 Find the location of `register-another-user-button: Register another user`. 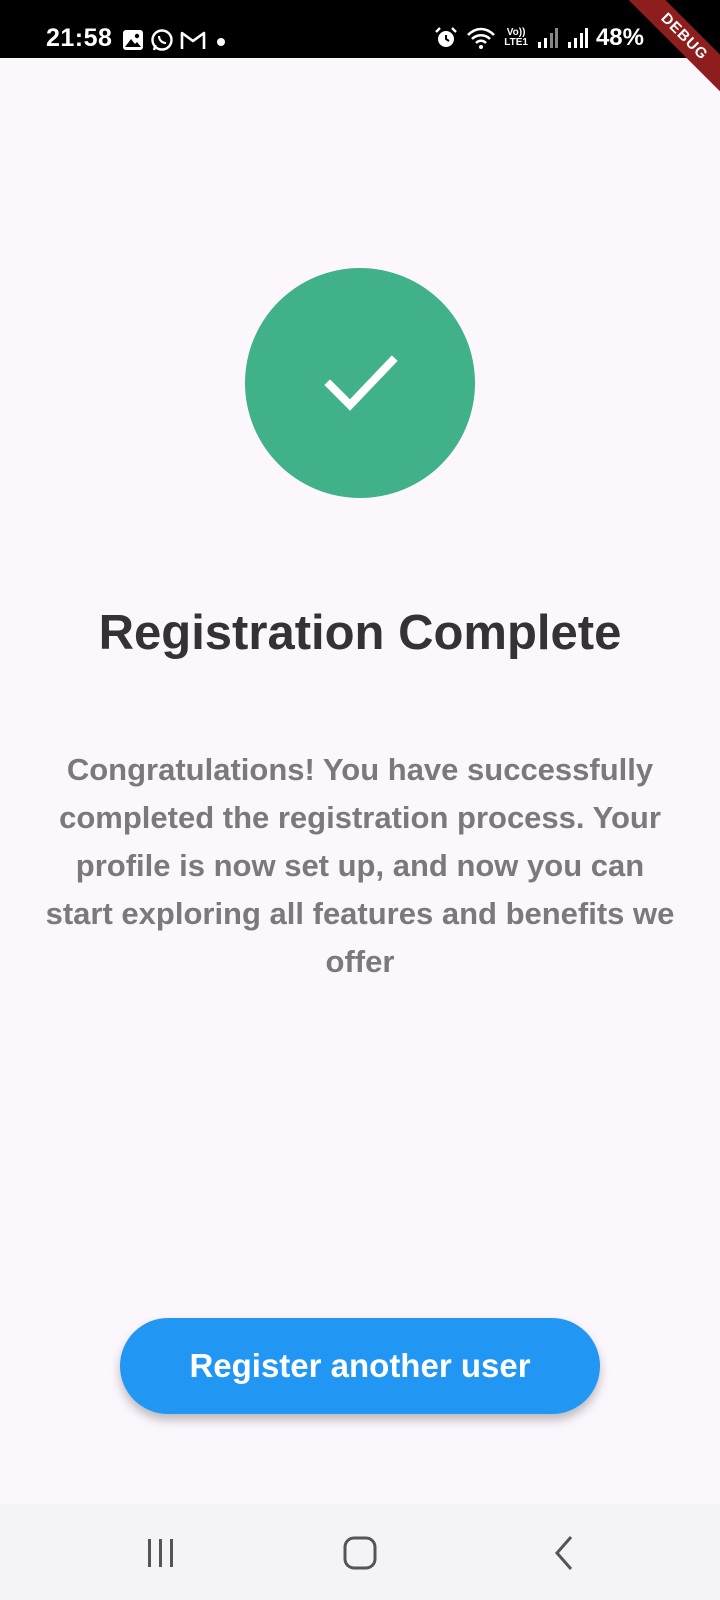

register-another-user-button: Register another user is located at coordinates (360, 1366).